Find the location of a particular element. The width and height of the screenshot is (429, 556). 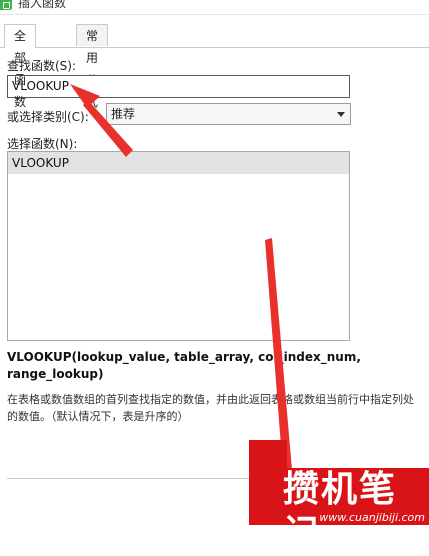

tab-all-functions: 全部函数 is located at coordinates (20, 66).